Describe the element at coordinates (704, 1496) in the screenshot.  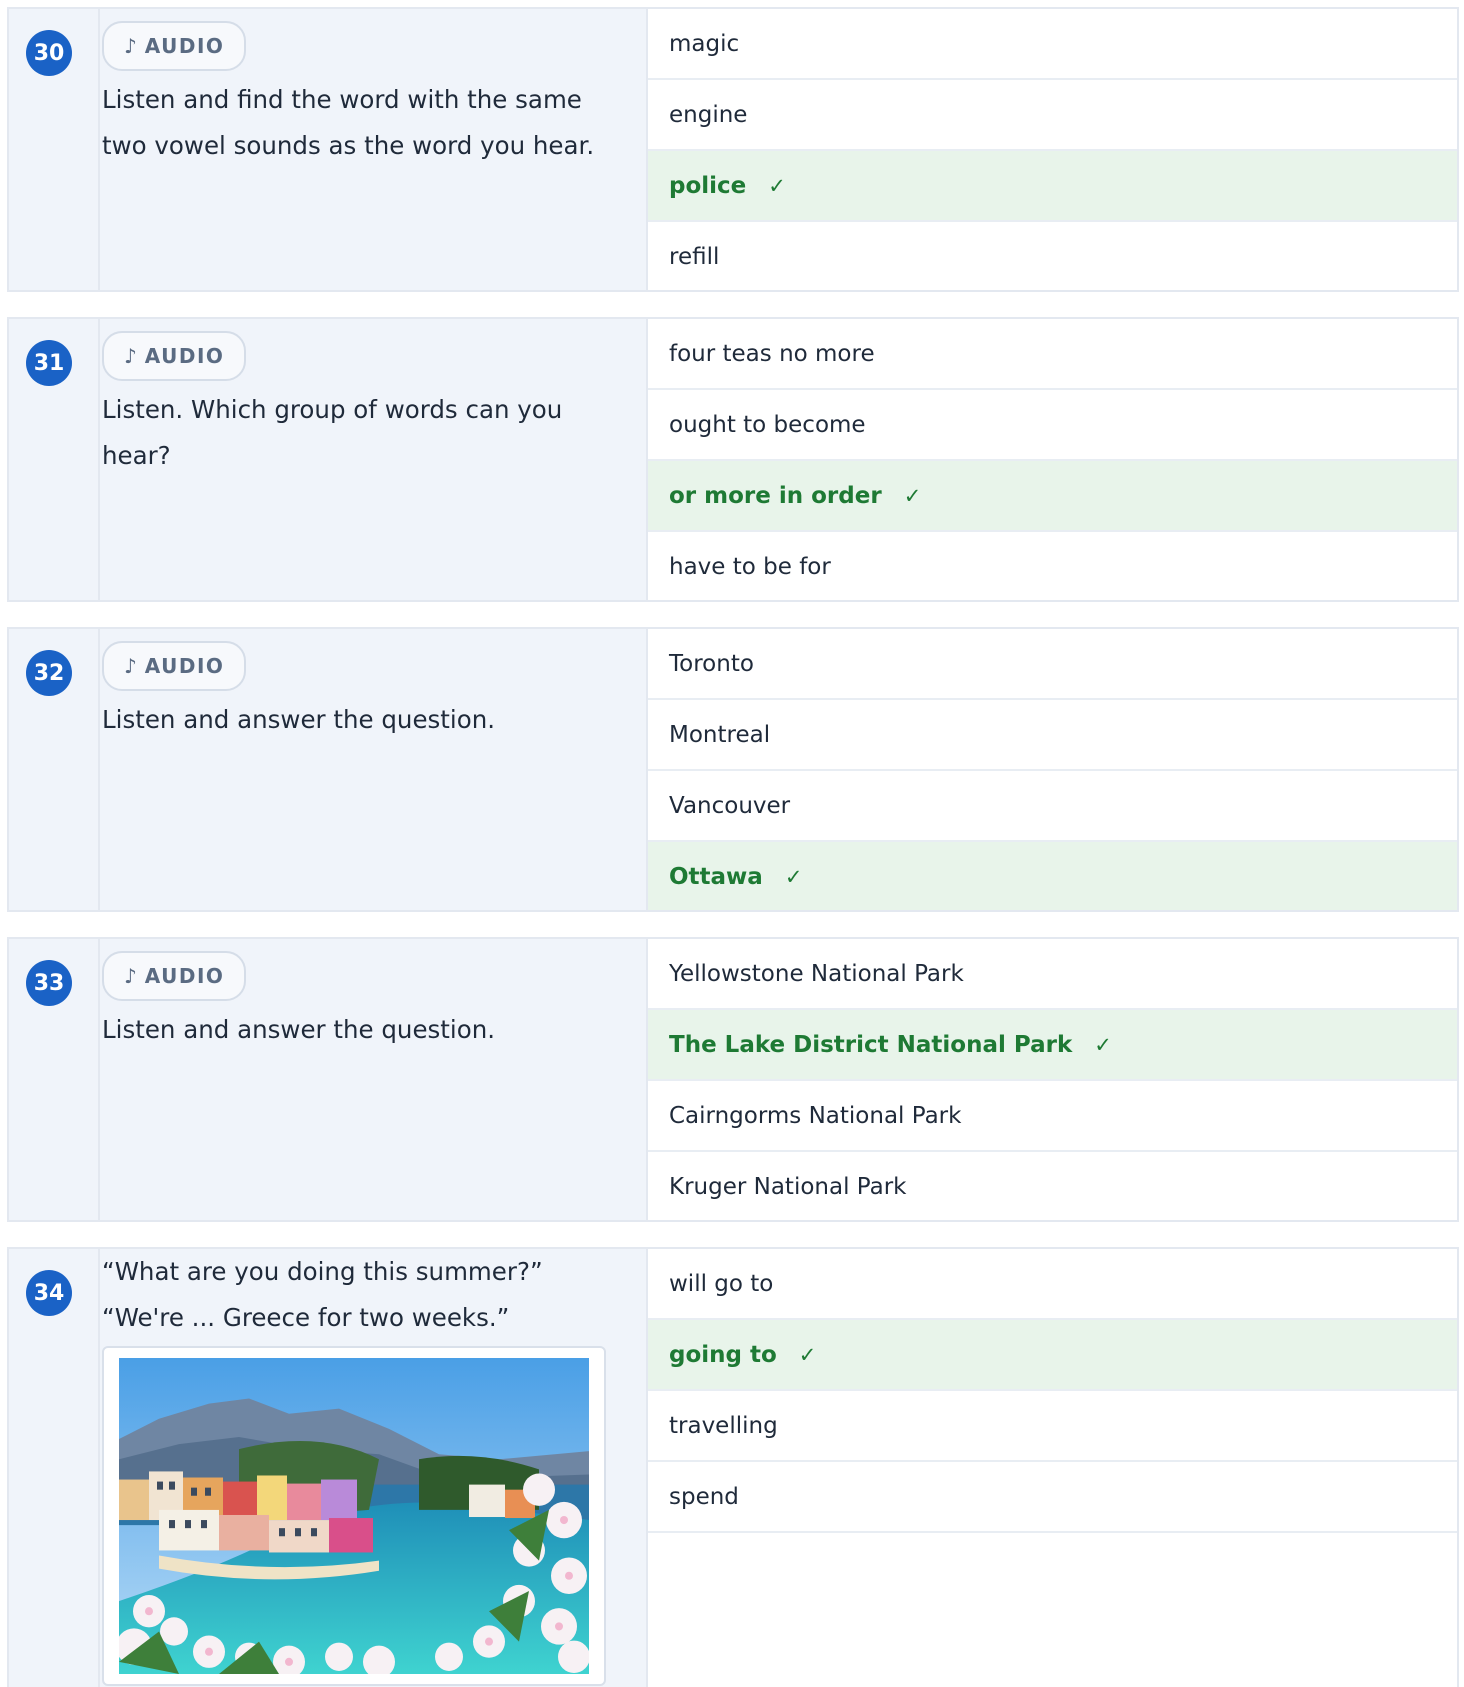
I see `option-text: spend` at that location.